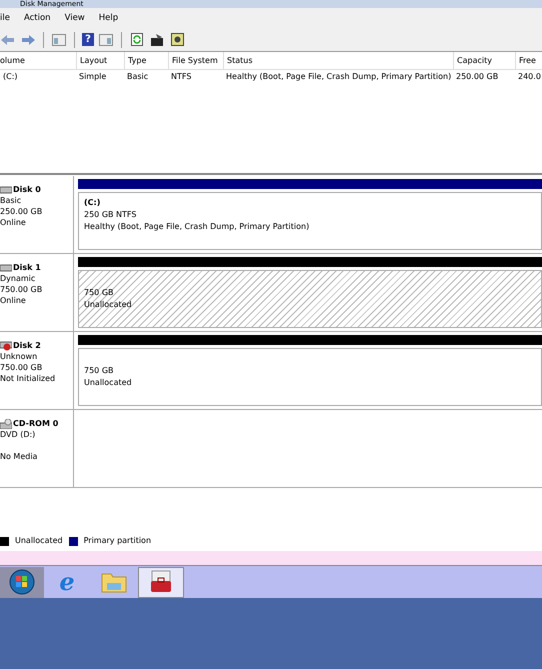 The height and width of the screenshot is (669, 542). I want to click on partition-label: (C:), so click(93, 203).